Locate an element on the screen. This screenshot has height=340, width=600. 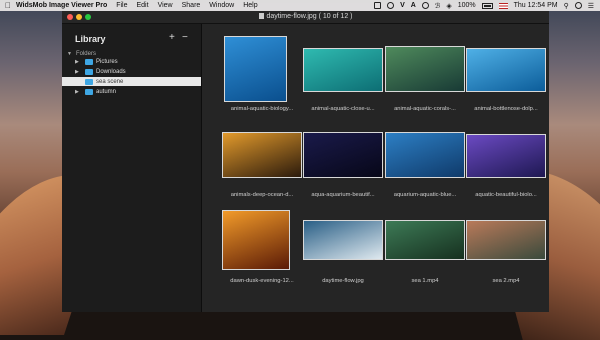
sidebar-item-sea-scene: sea scene is located at coordinates (131, 81).